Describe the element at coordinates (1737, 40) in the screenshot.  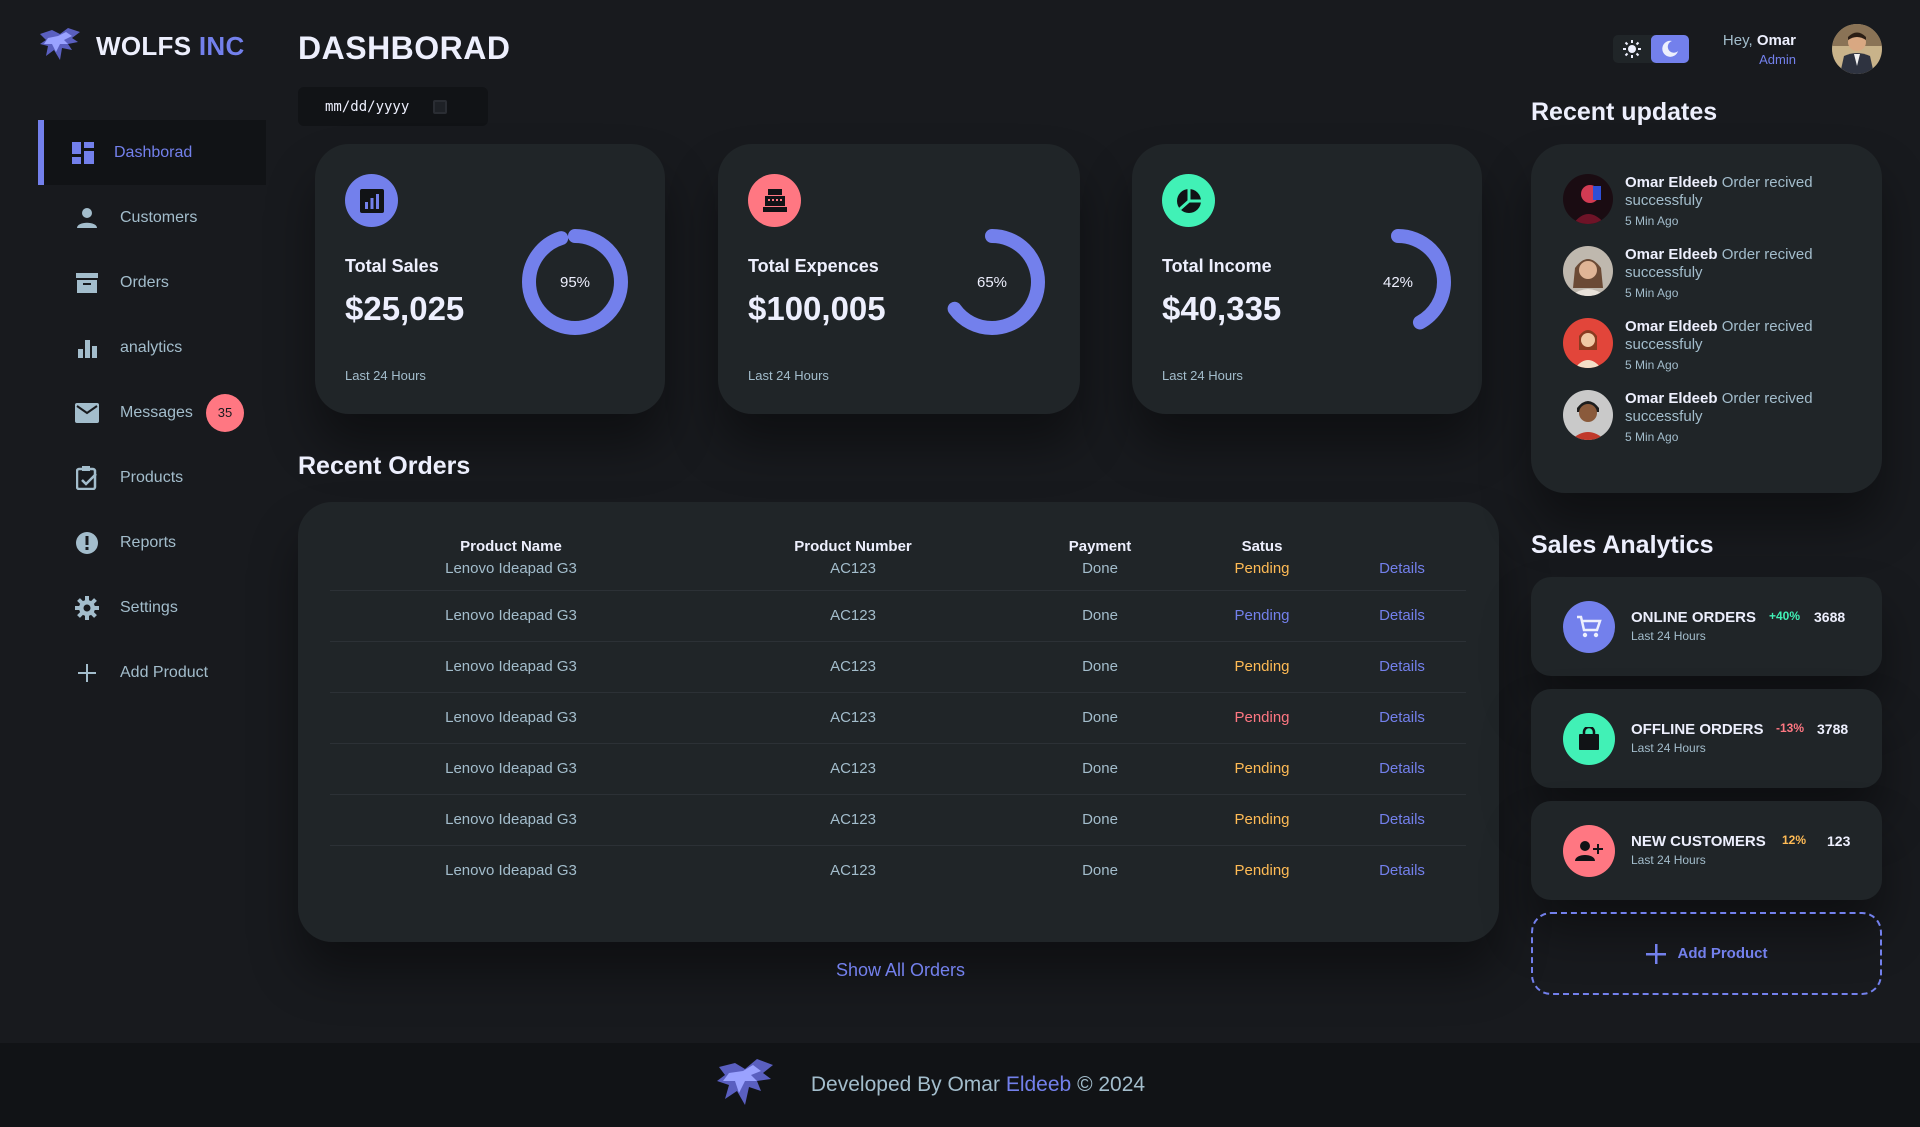
I see `greeting-text: Hey,` at that location.